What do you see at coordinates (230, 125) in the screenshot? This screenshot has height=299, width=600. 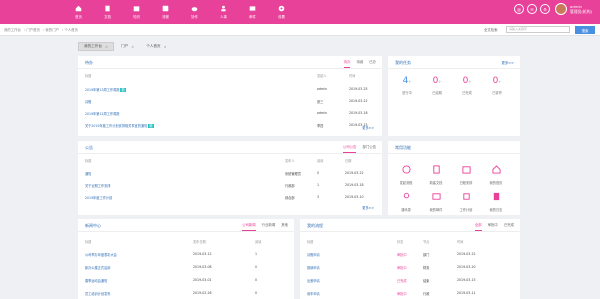 I see `table-row: 关于2019年度工作计划安排相关事宜的通知新 李四 2019-03-15` at bounding box center [230, 125].